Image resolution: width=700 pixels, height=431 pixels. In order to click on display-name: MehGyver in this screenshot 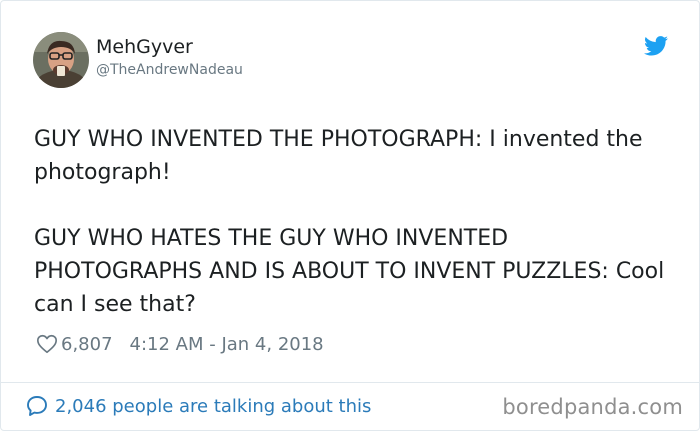, I will do `click(144, 47)`.